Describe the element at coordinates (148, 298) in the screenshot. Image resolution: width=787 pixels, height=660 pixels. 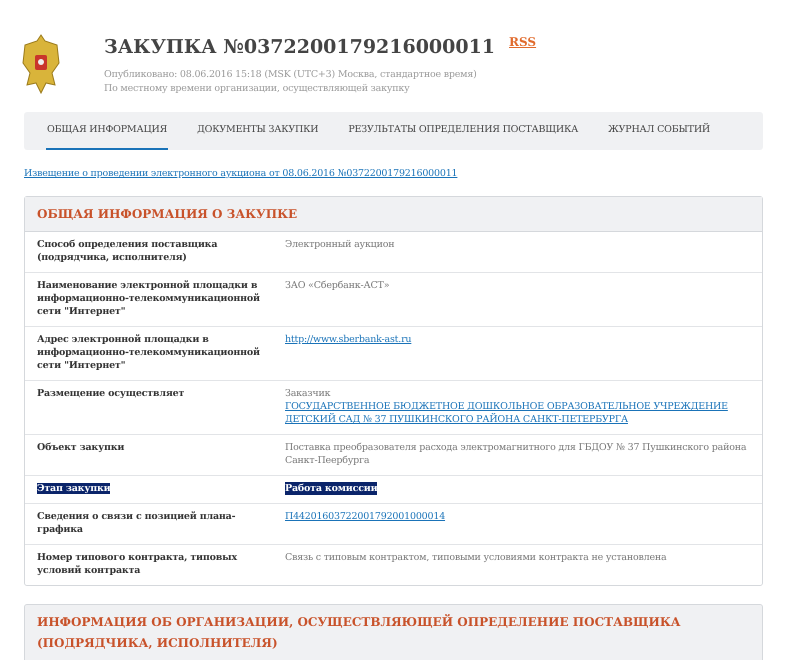
I see `field-label: Наименование электронной площадки в информационно-телекоммуникационной сети "Интернет"` at that location.